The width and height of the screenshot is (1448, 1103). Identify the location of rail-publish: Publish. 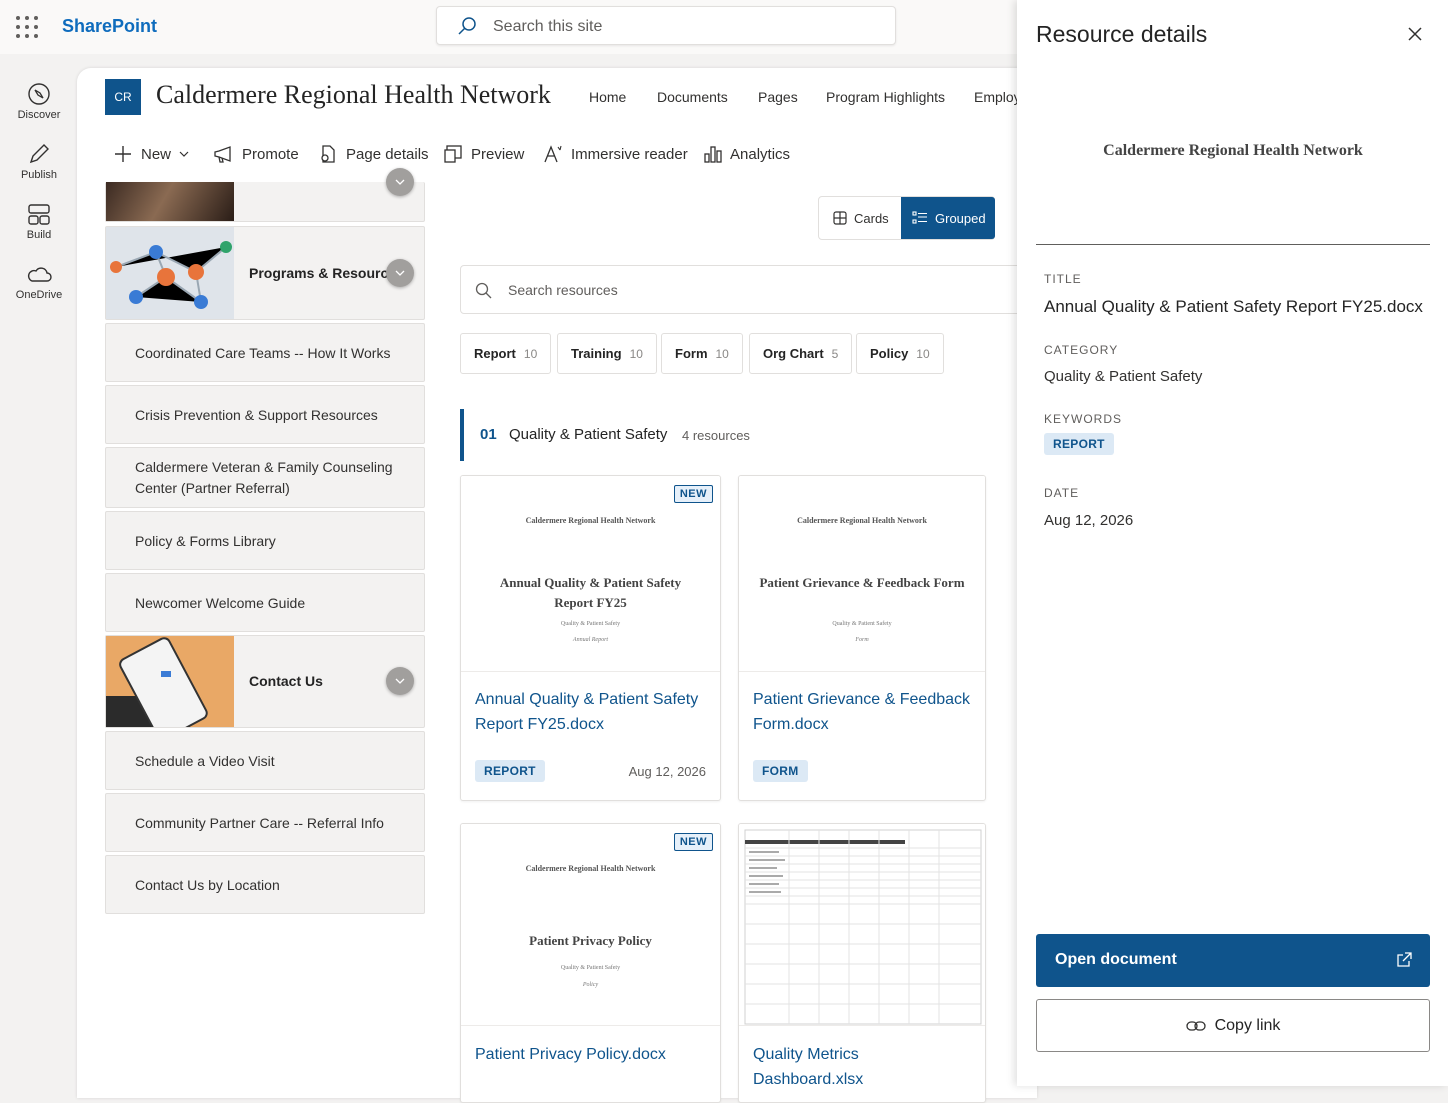
(39, 161).